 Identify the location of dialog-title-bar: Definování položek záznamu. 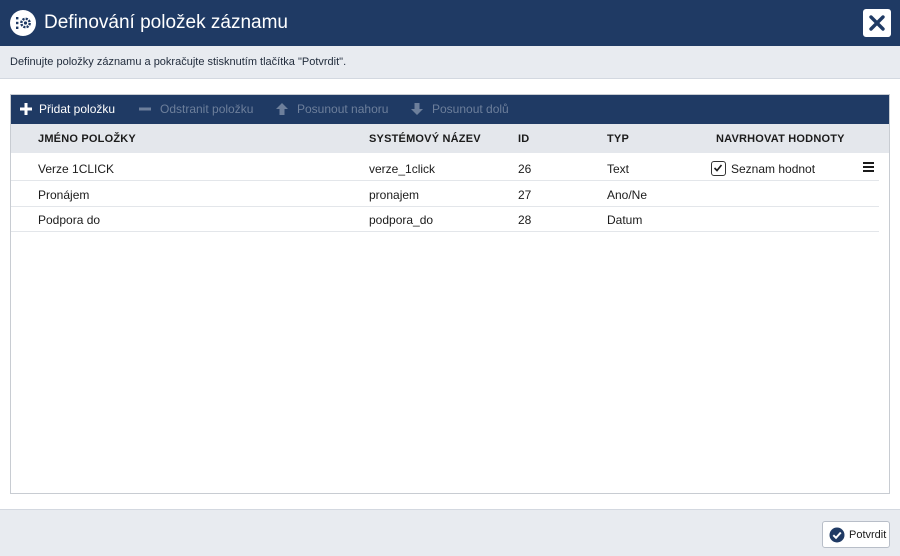
(450, 23).